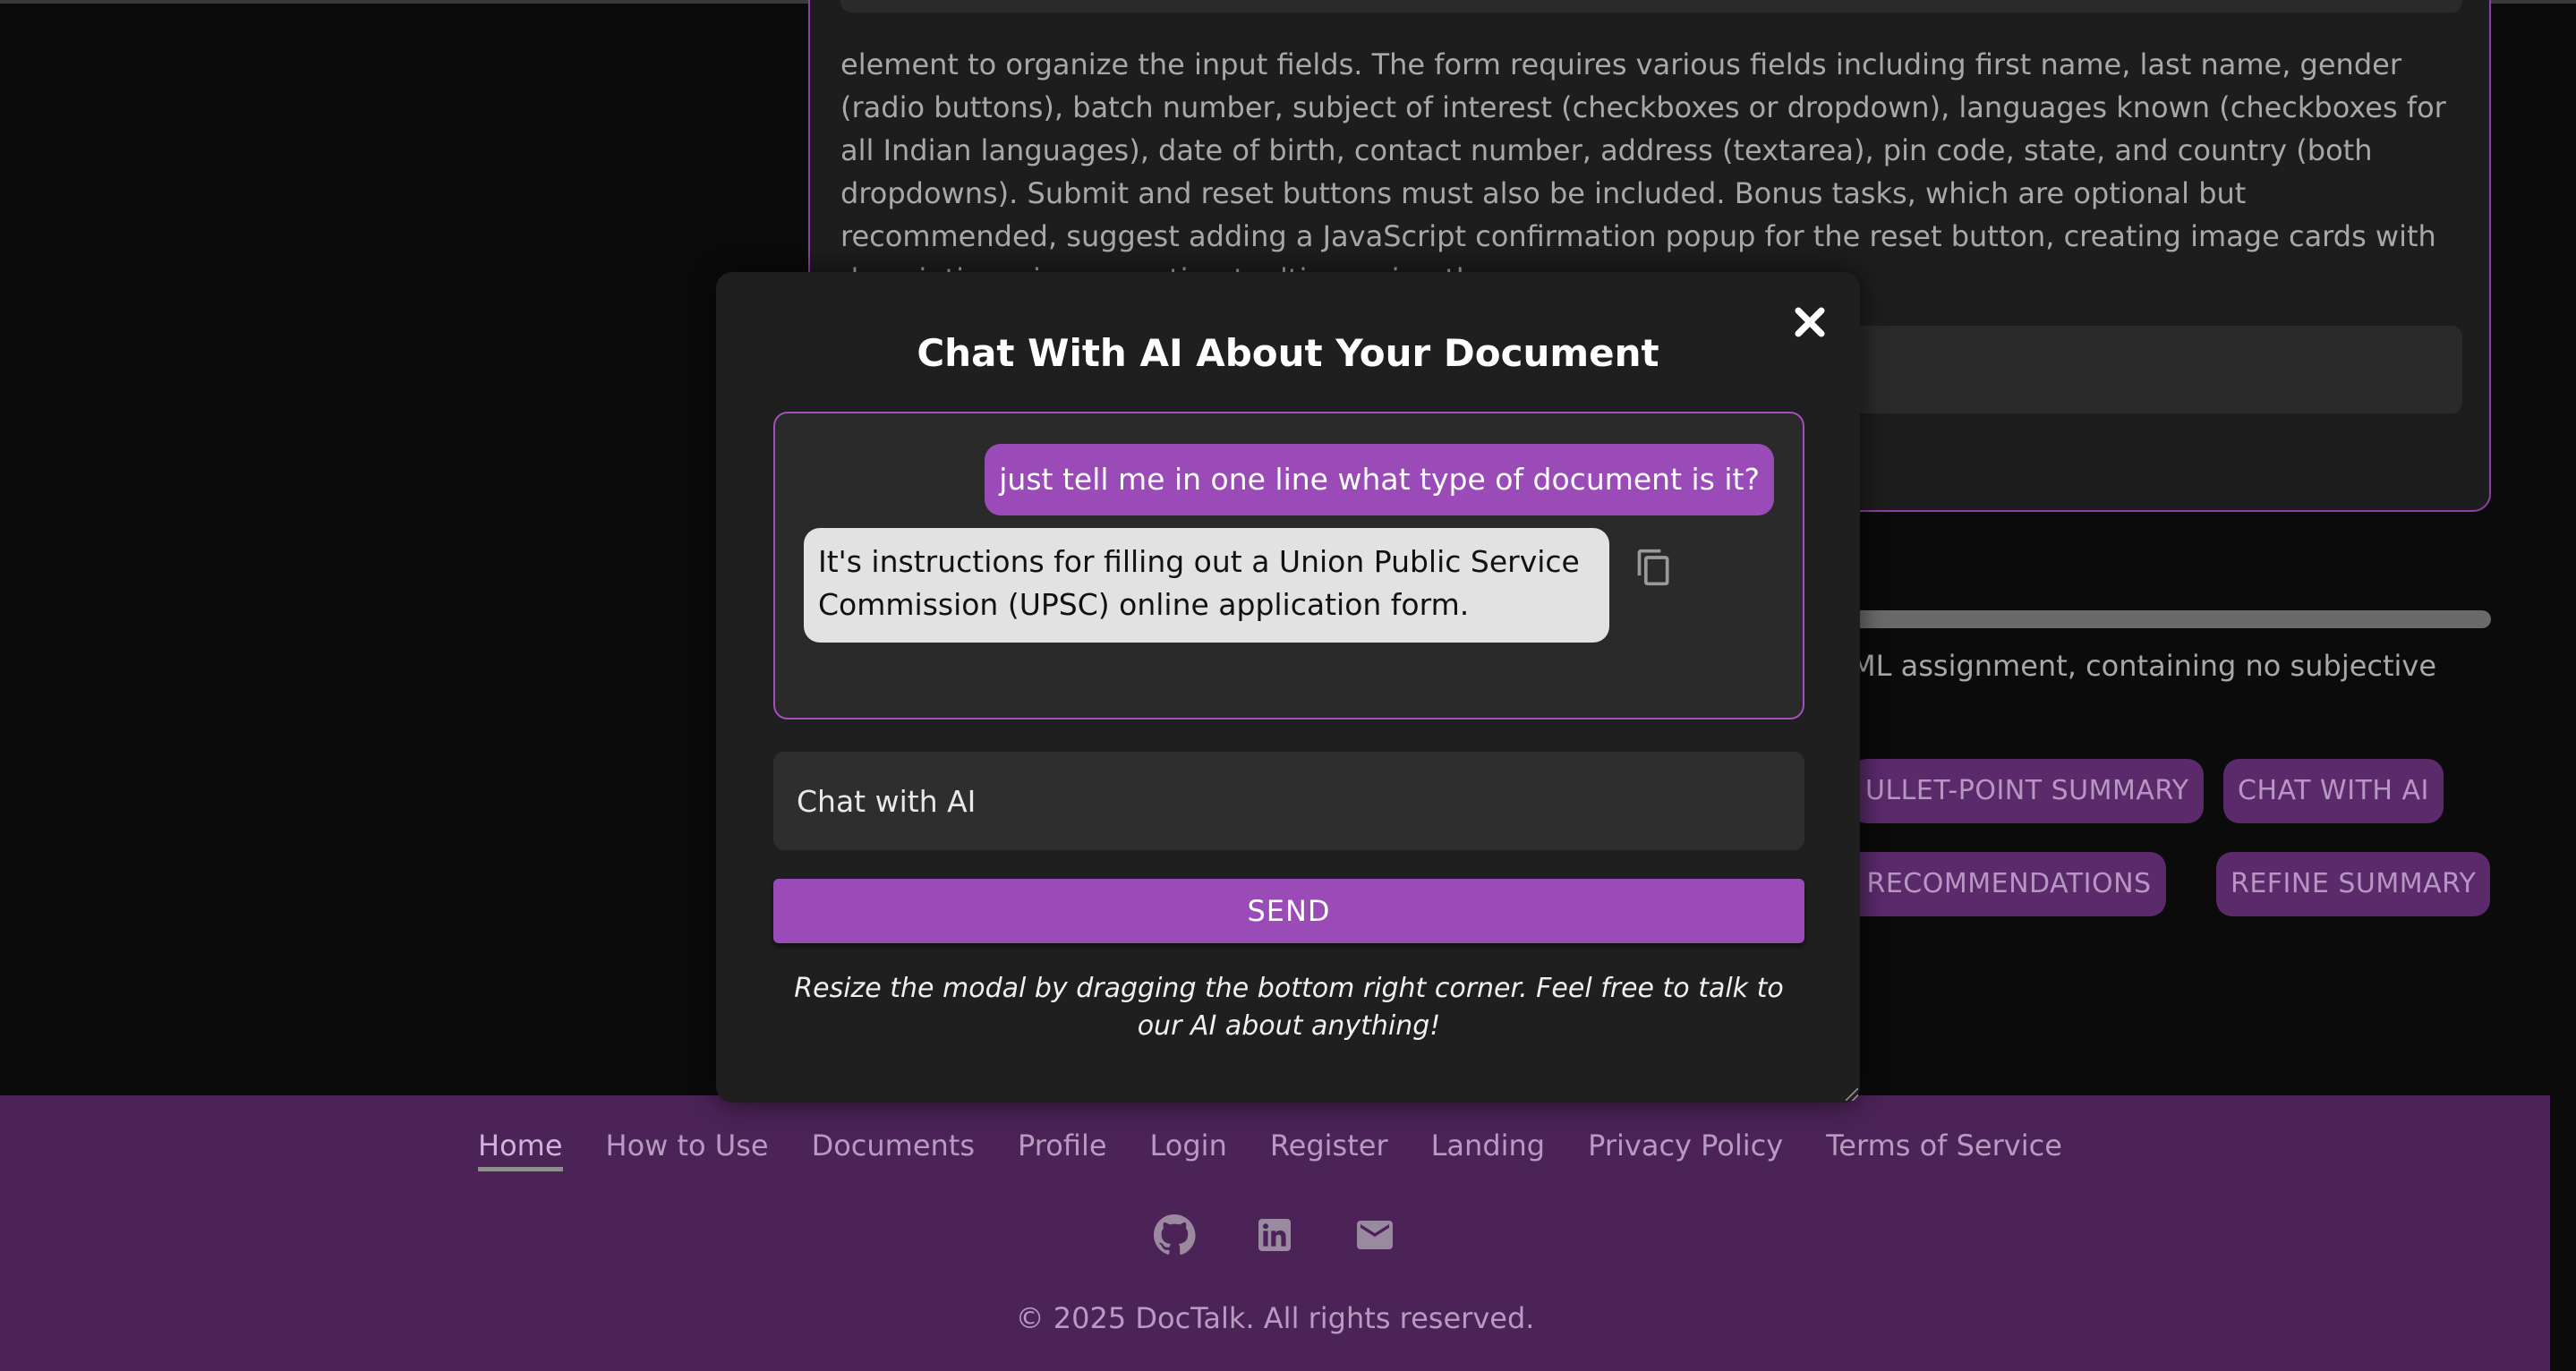  Describe the element at coordinates (1275, 1318) in the screenshot. I see `copyright: © 2025 DocTalk. All rights reserved.` at that location.